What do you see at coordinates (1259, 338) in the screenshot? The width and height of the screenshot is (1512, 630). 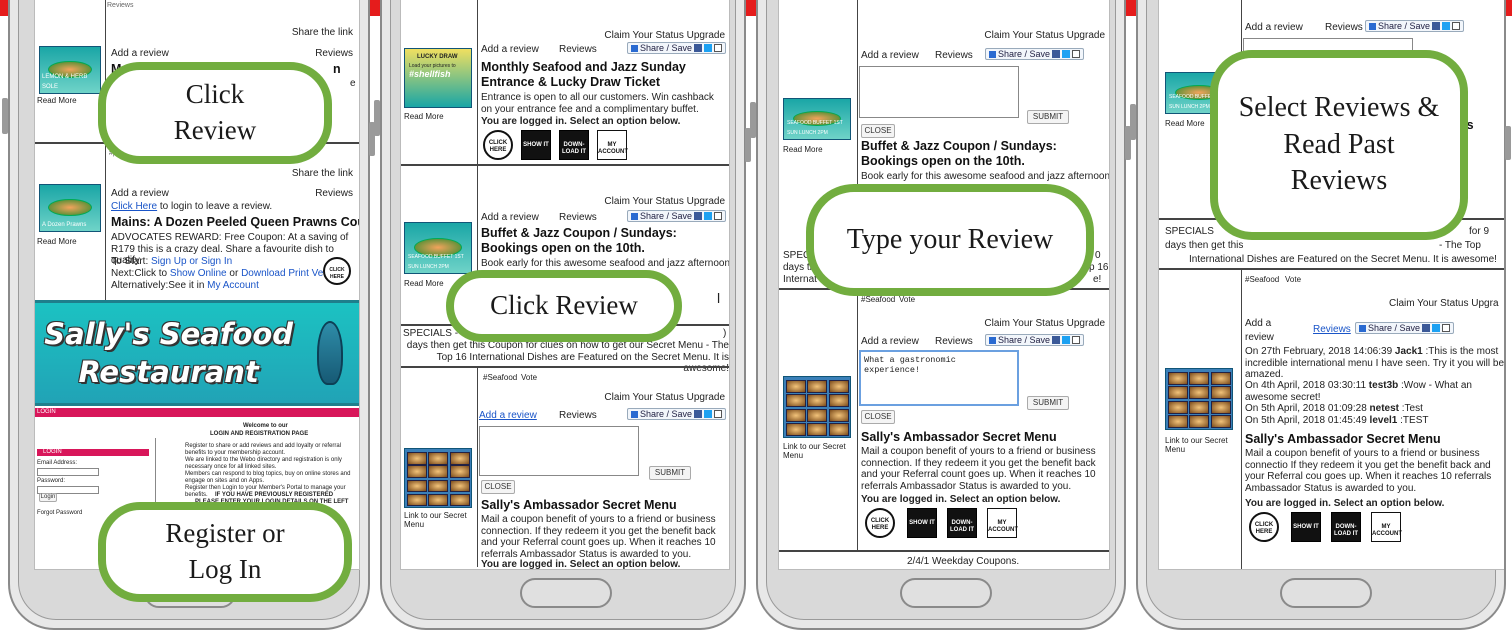 I see `review-label: review` at bounding box center [1259, 338].